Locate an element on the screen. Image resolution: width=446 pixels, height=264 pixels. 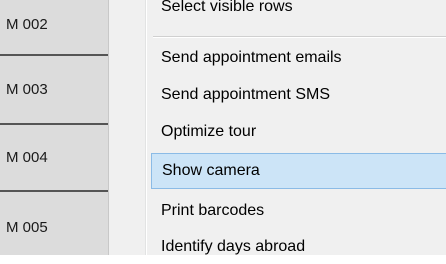
row-header-label: M 002 is located at coordinates (27, 24).